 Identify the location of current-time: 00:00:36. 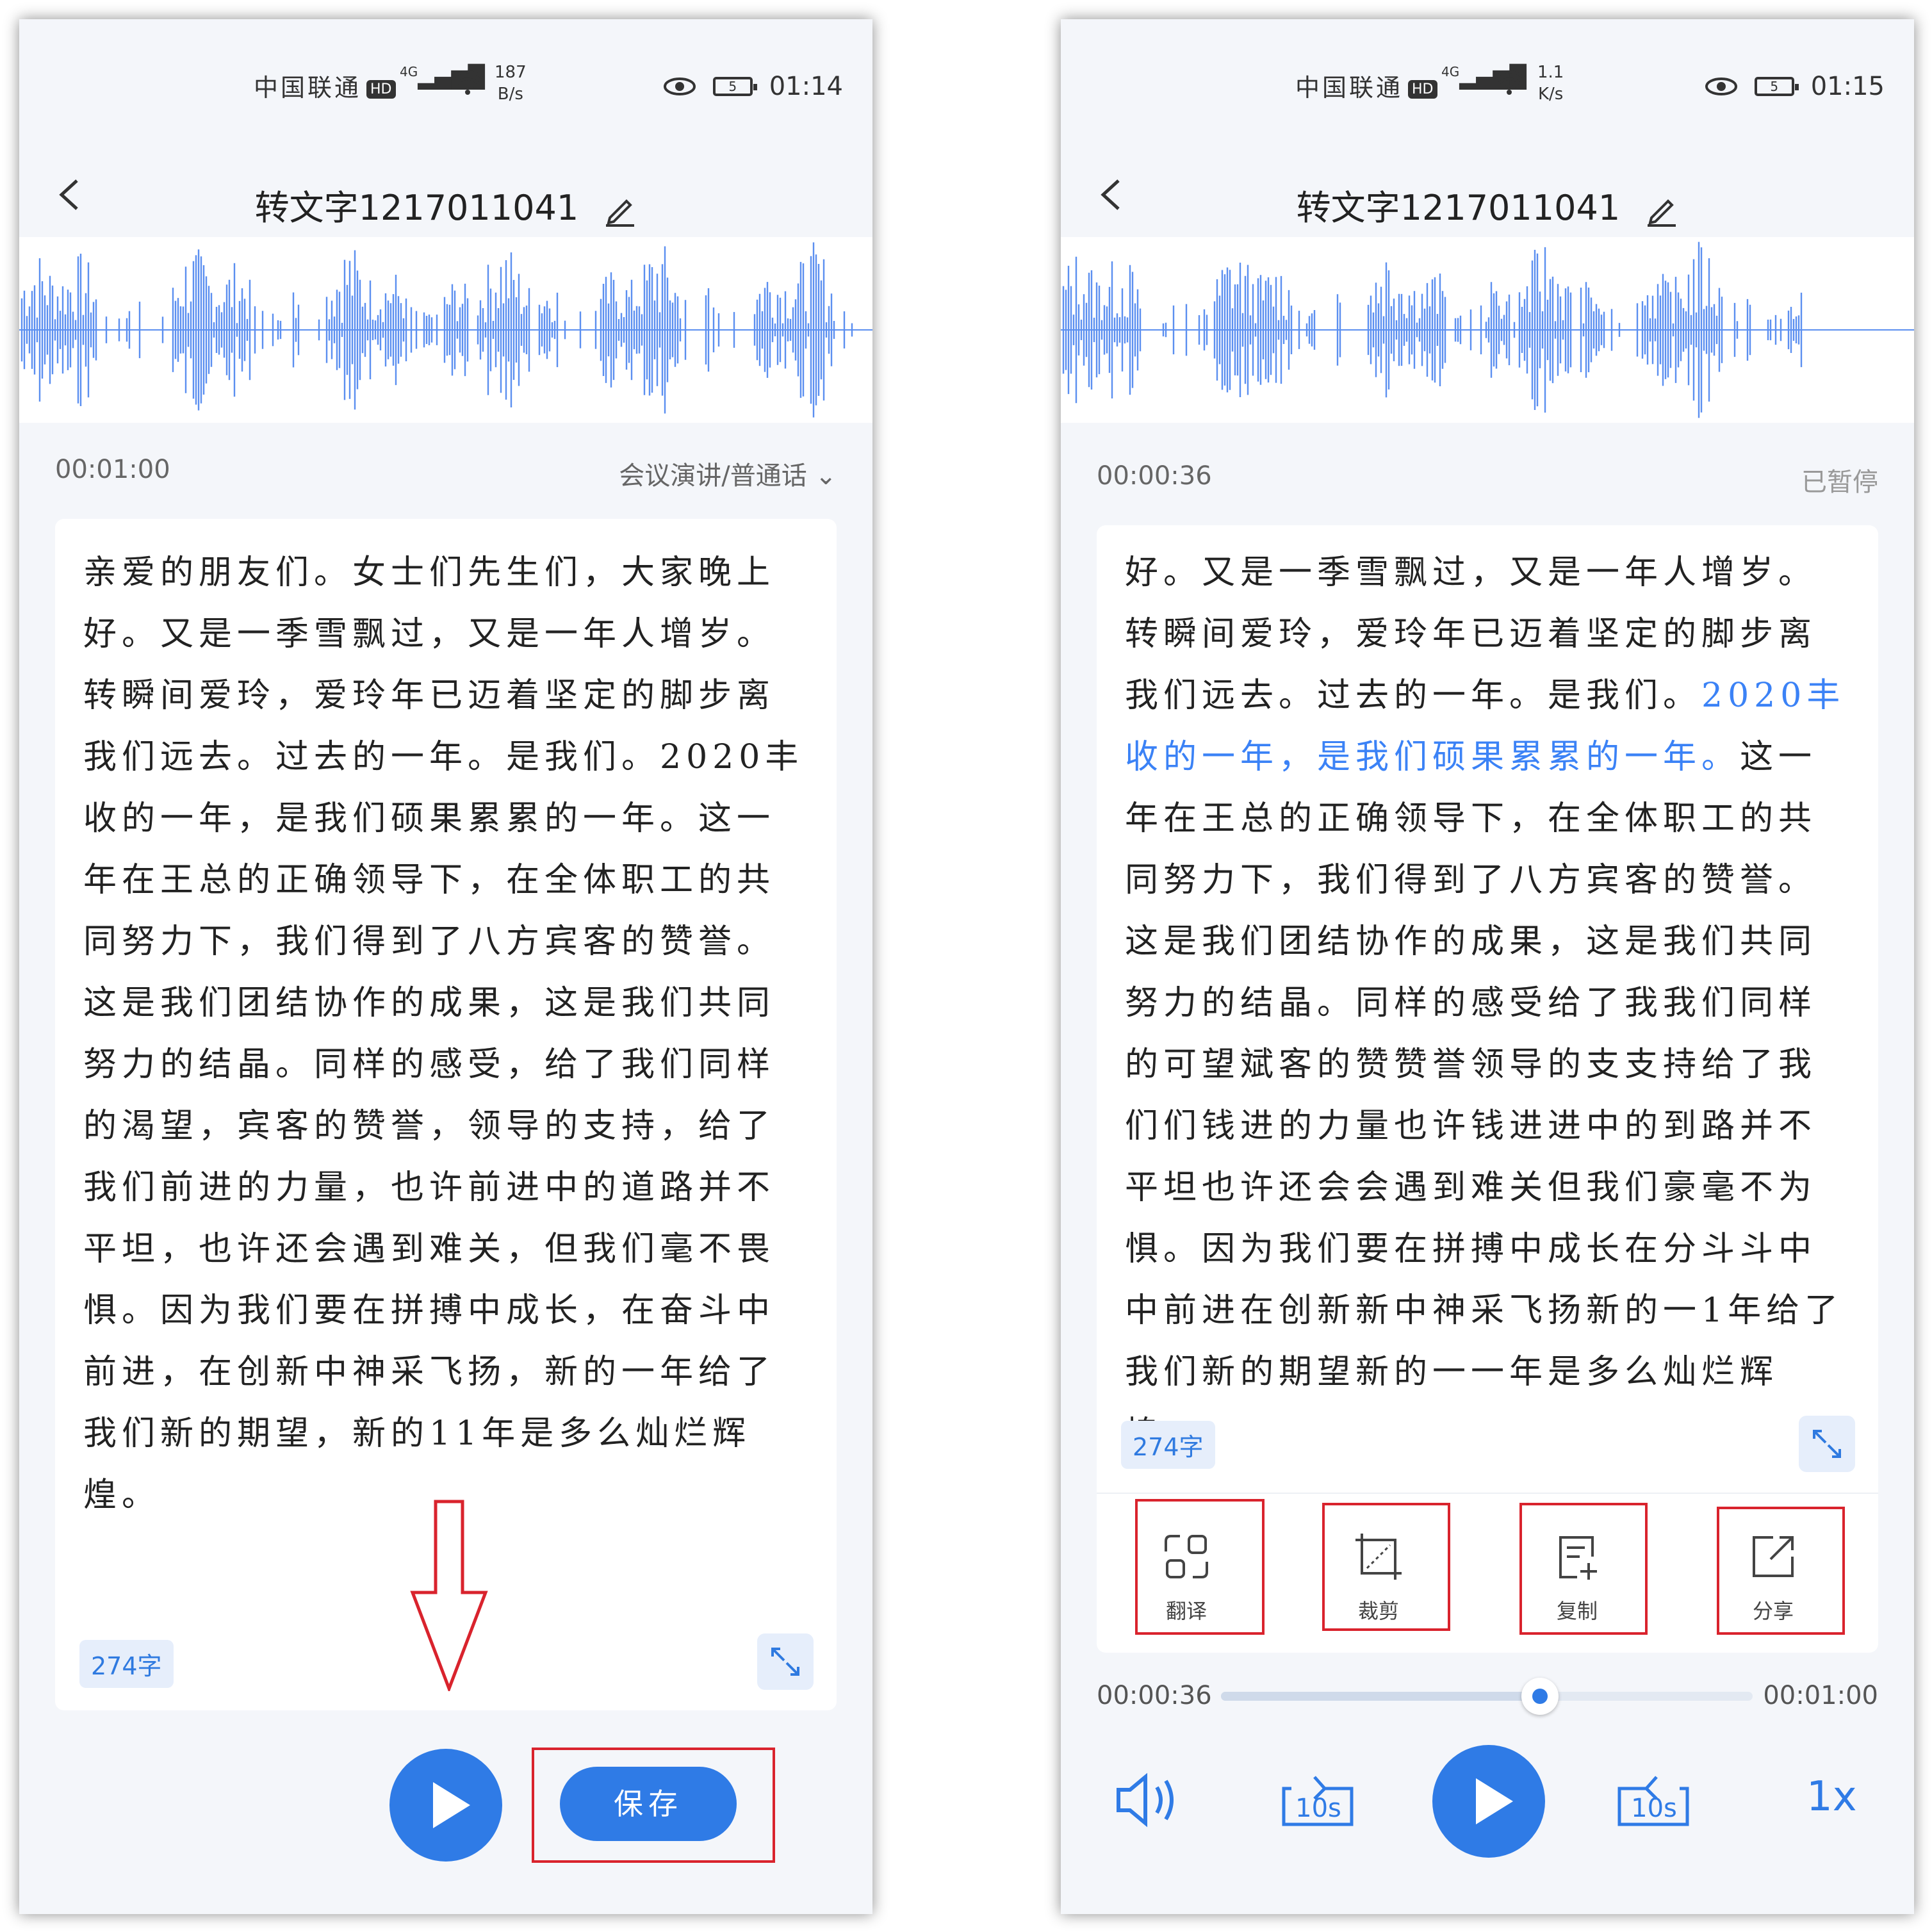
(1154, 1695).